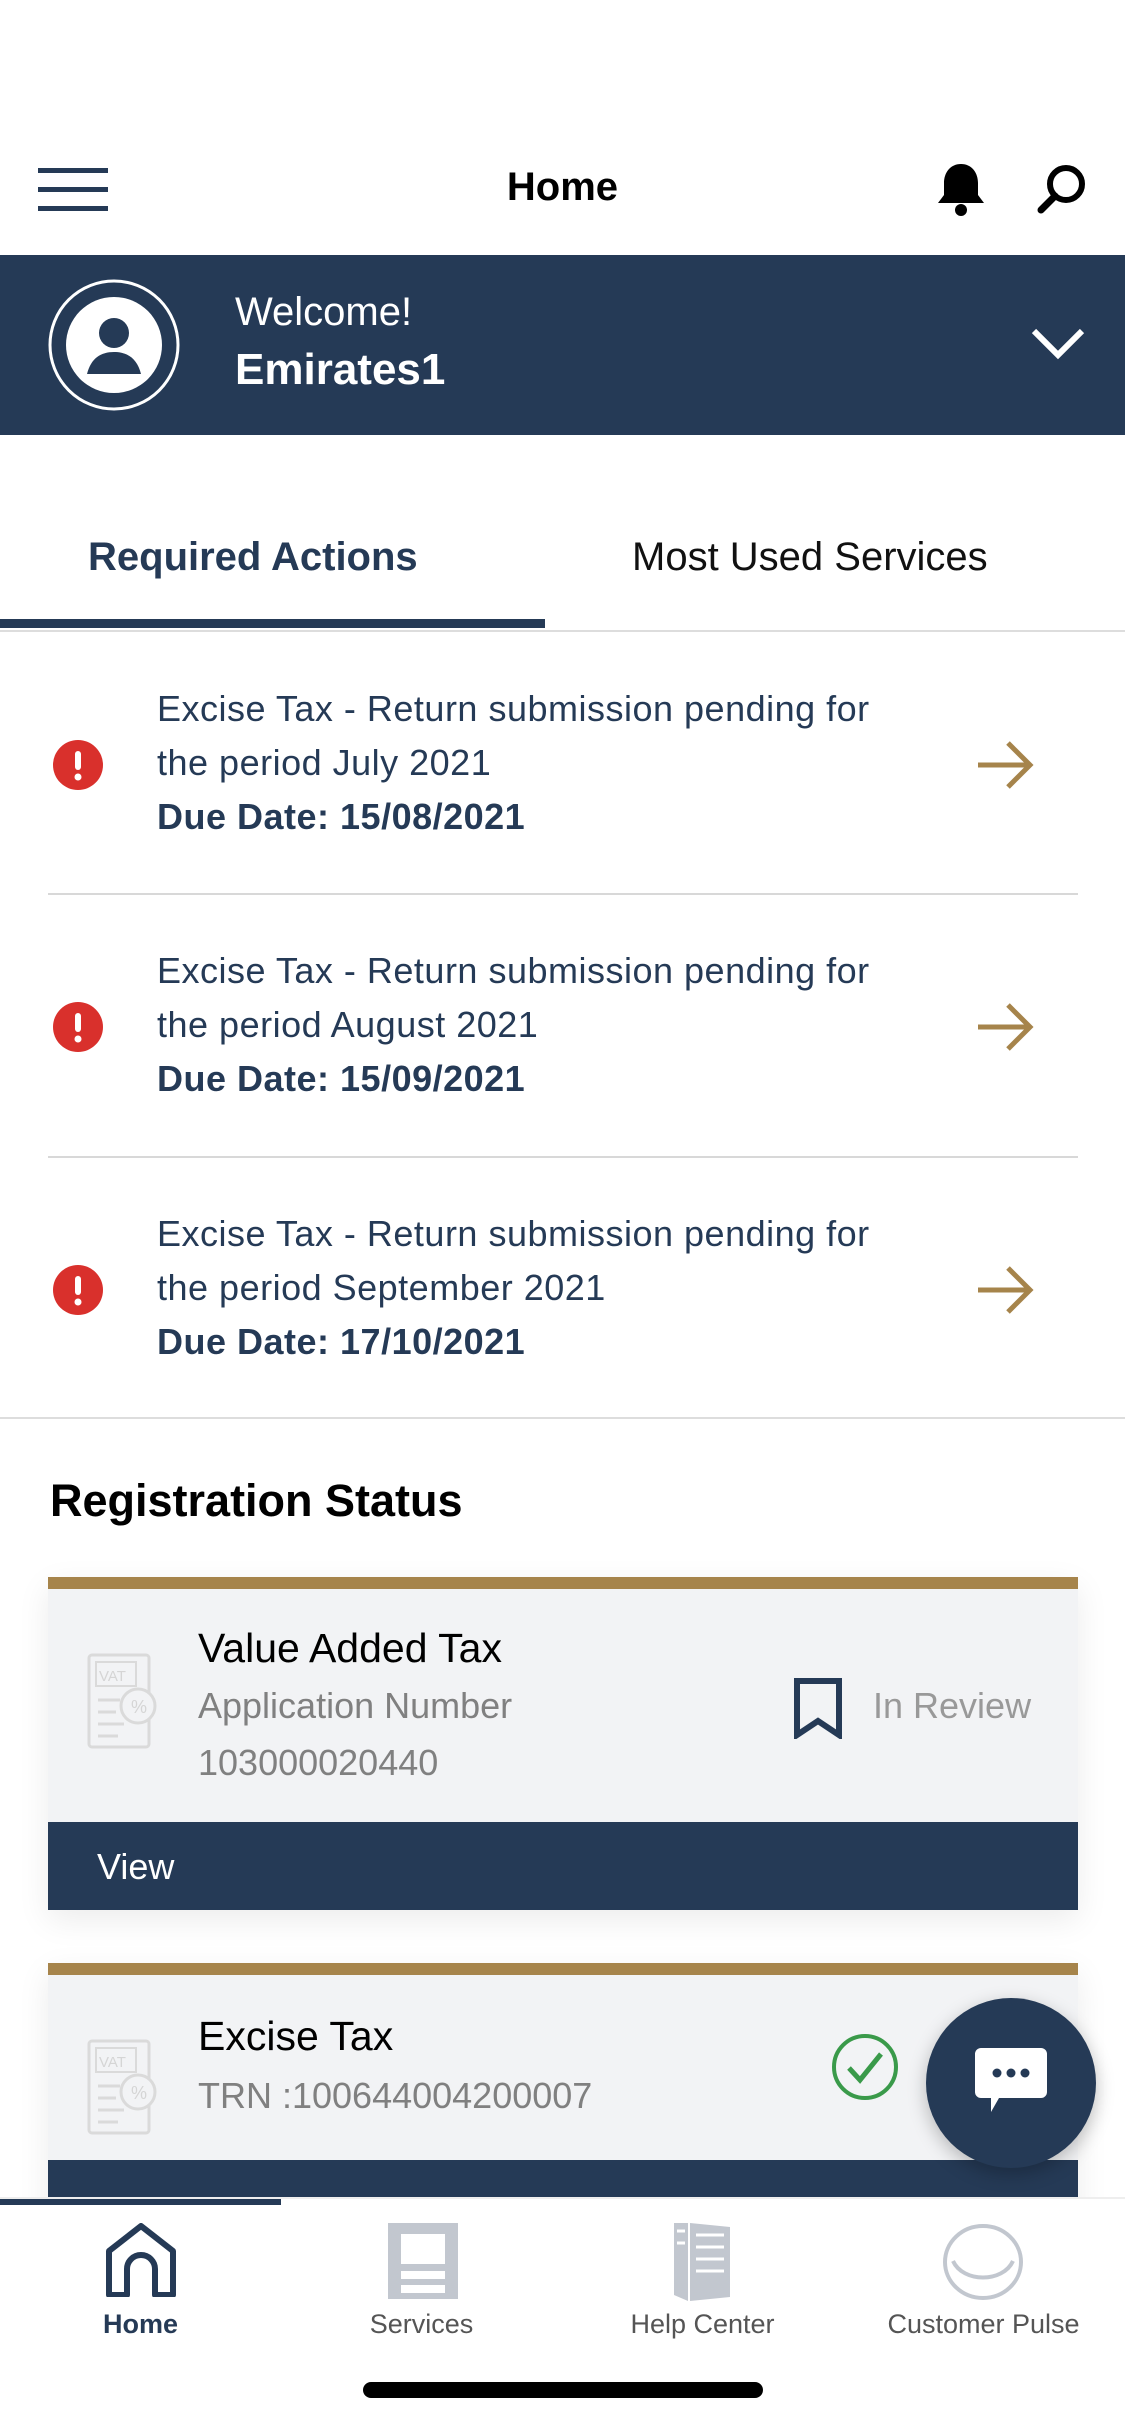 The image size is (1125, 2436). I want to click on action-due-date: Due Date: 15/08/2021, so click(341, 816).